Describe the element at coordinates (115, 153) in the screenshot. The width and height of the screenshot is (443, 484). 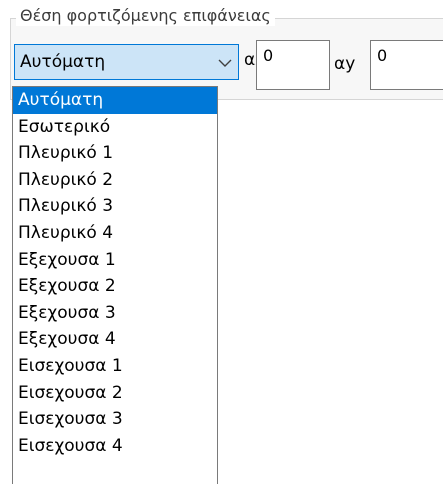
I see `option-lateral-1: Πλευρικό 1` at that location.